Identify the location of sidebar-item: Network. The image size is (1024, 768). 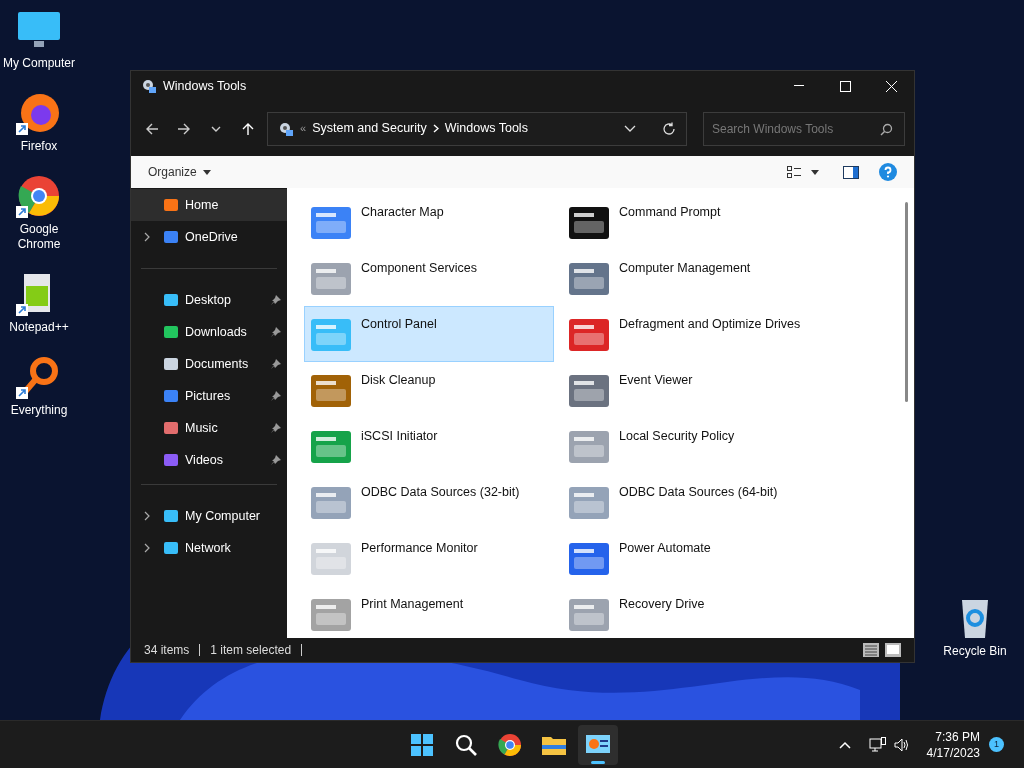
(209, 548).